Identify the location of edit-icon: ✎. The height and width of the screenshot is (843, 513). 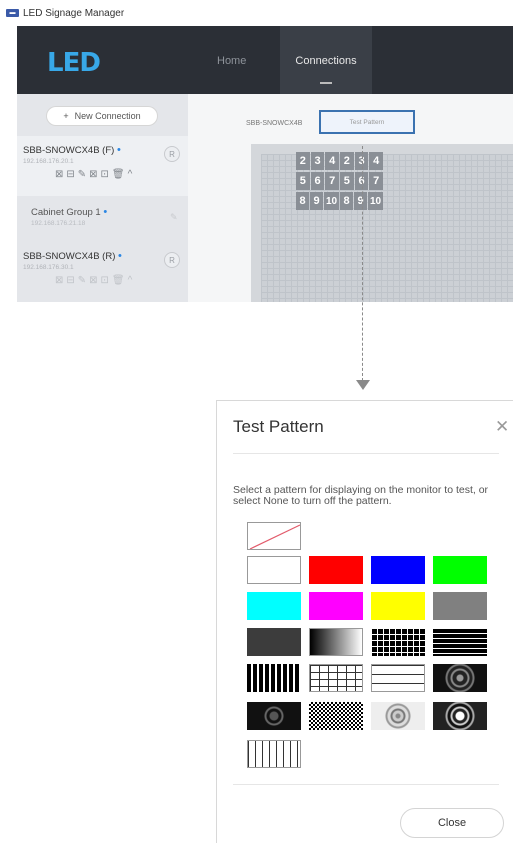
(174, 217).